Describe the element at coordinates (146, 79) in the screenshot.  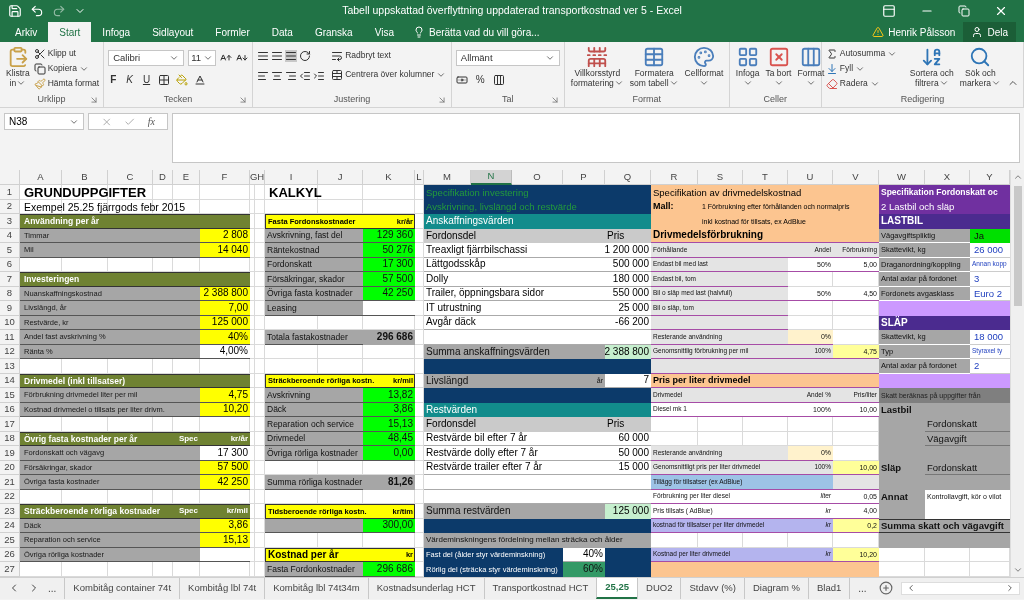
I see `underline-button: U` at that location.